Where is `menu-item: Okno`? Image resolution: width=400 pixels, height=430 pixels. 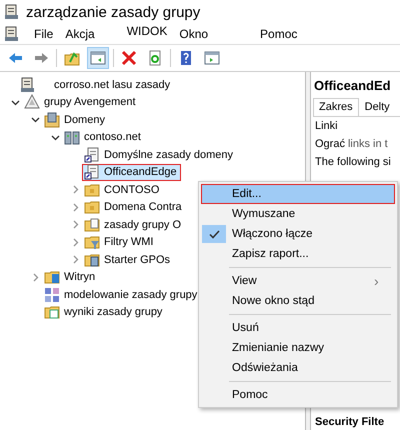
menu-item: Okno is located at coordinates (193, 34).